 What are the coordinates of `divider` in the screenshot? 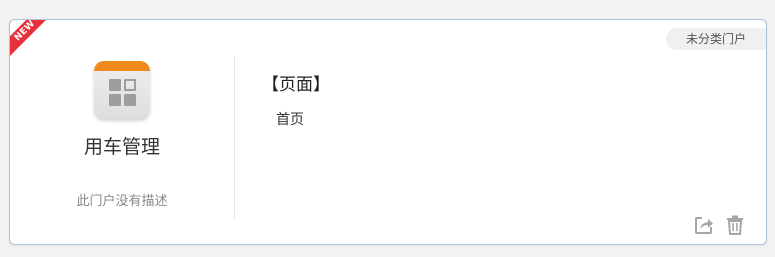 It's located at (234, 137).